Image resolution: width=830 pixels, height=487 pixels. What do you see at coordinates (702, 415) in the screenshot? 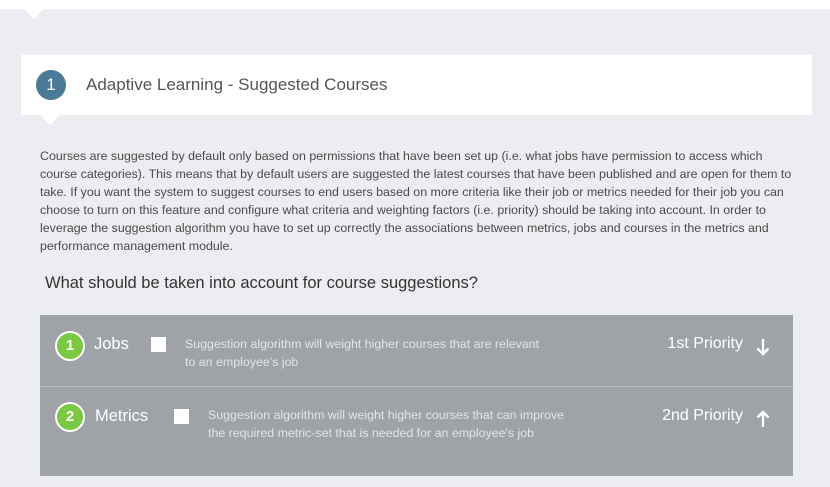
I see `priority-label: 2nd Priority` at bounding box center [702, 415].